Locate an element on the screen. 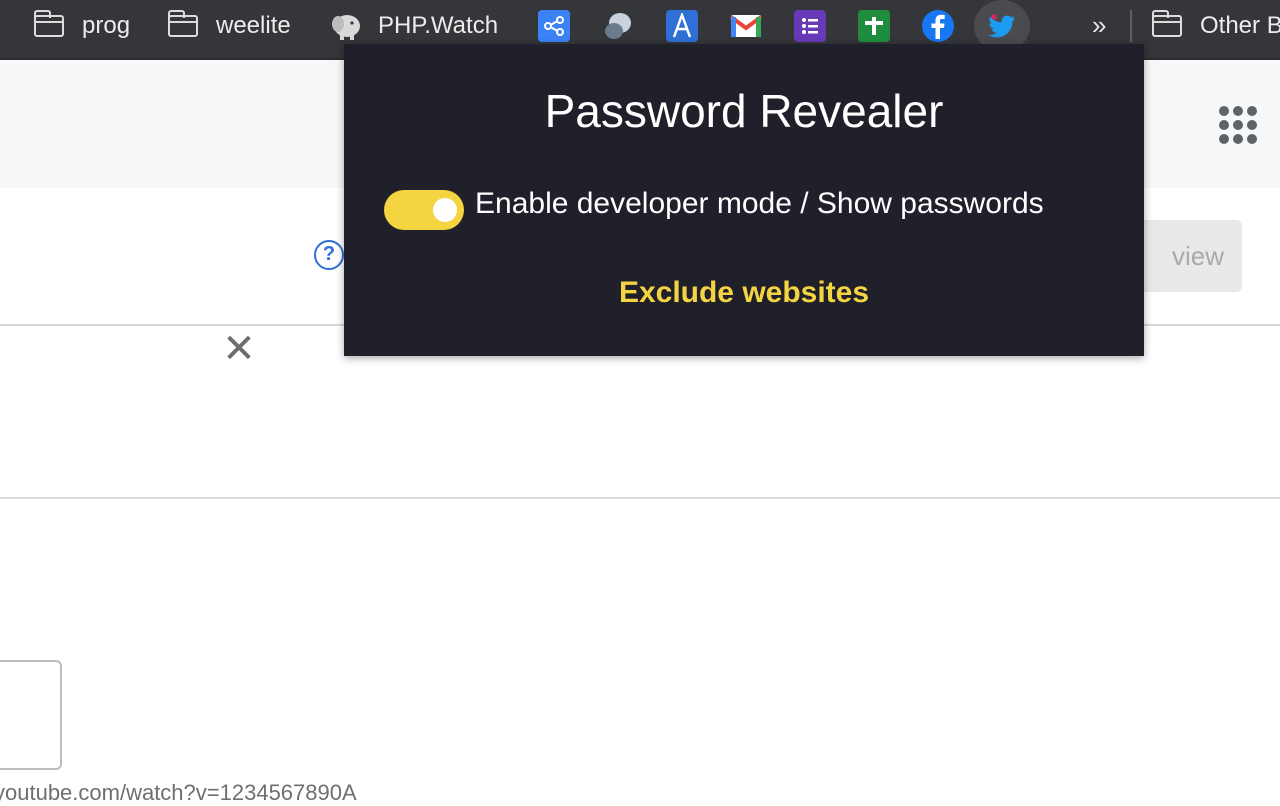 Image resolution: width=1280 pixels, height=806 pixels. close-icon: ✕ is located at coordinates (239, 349).